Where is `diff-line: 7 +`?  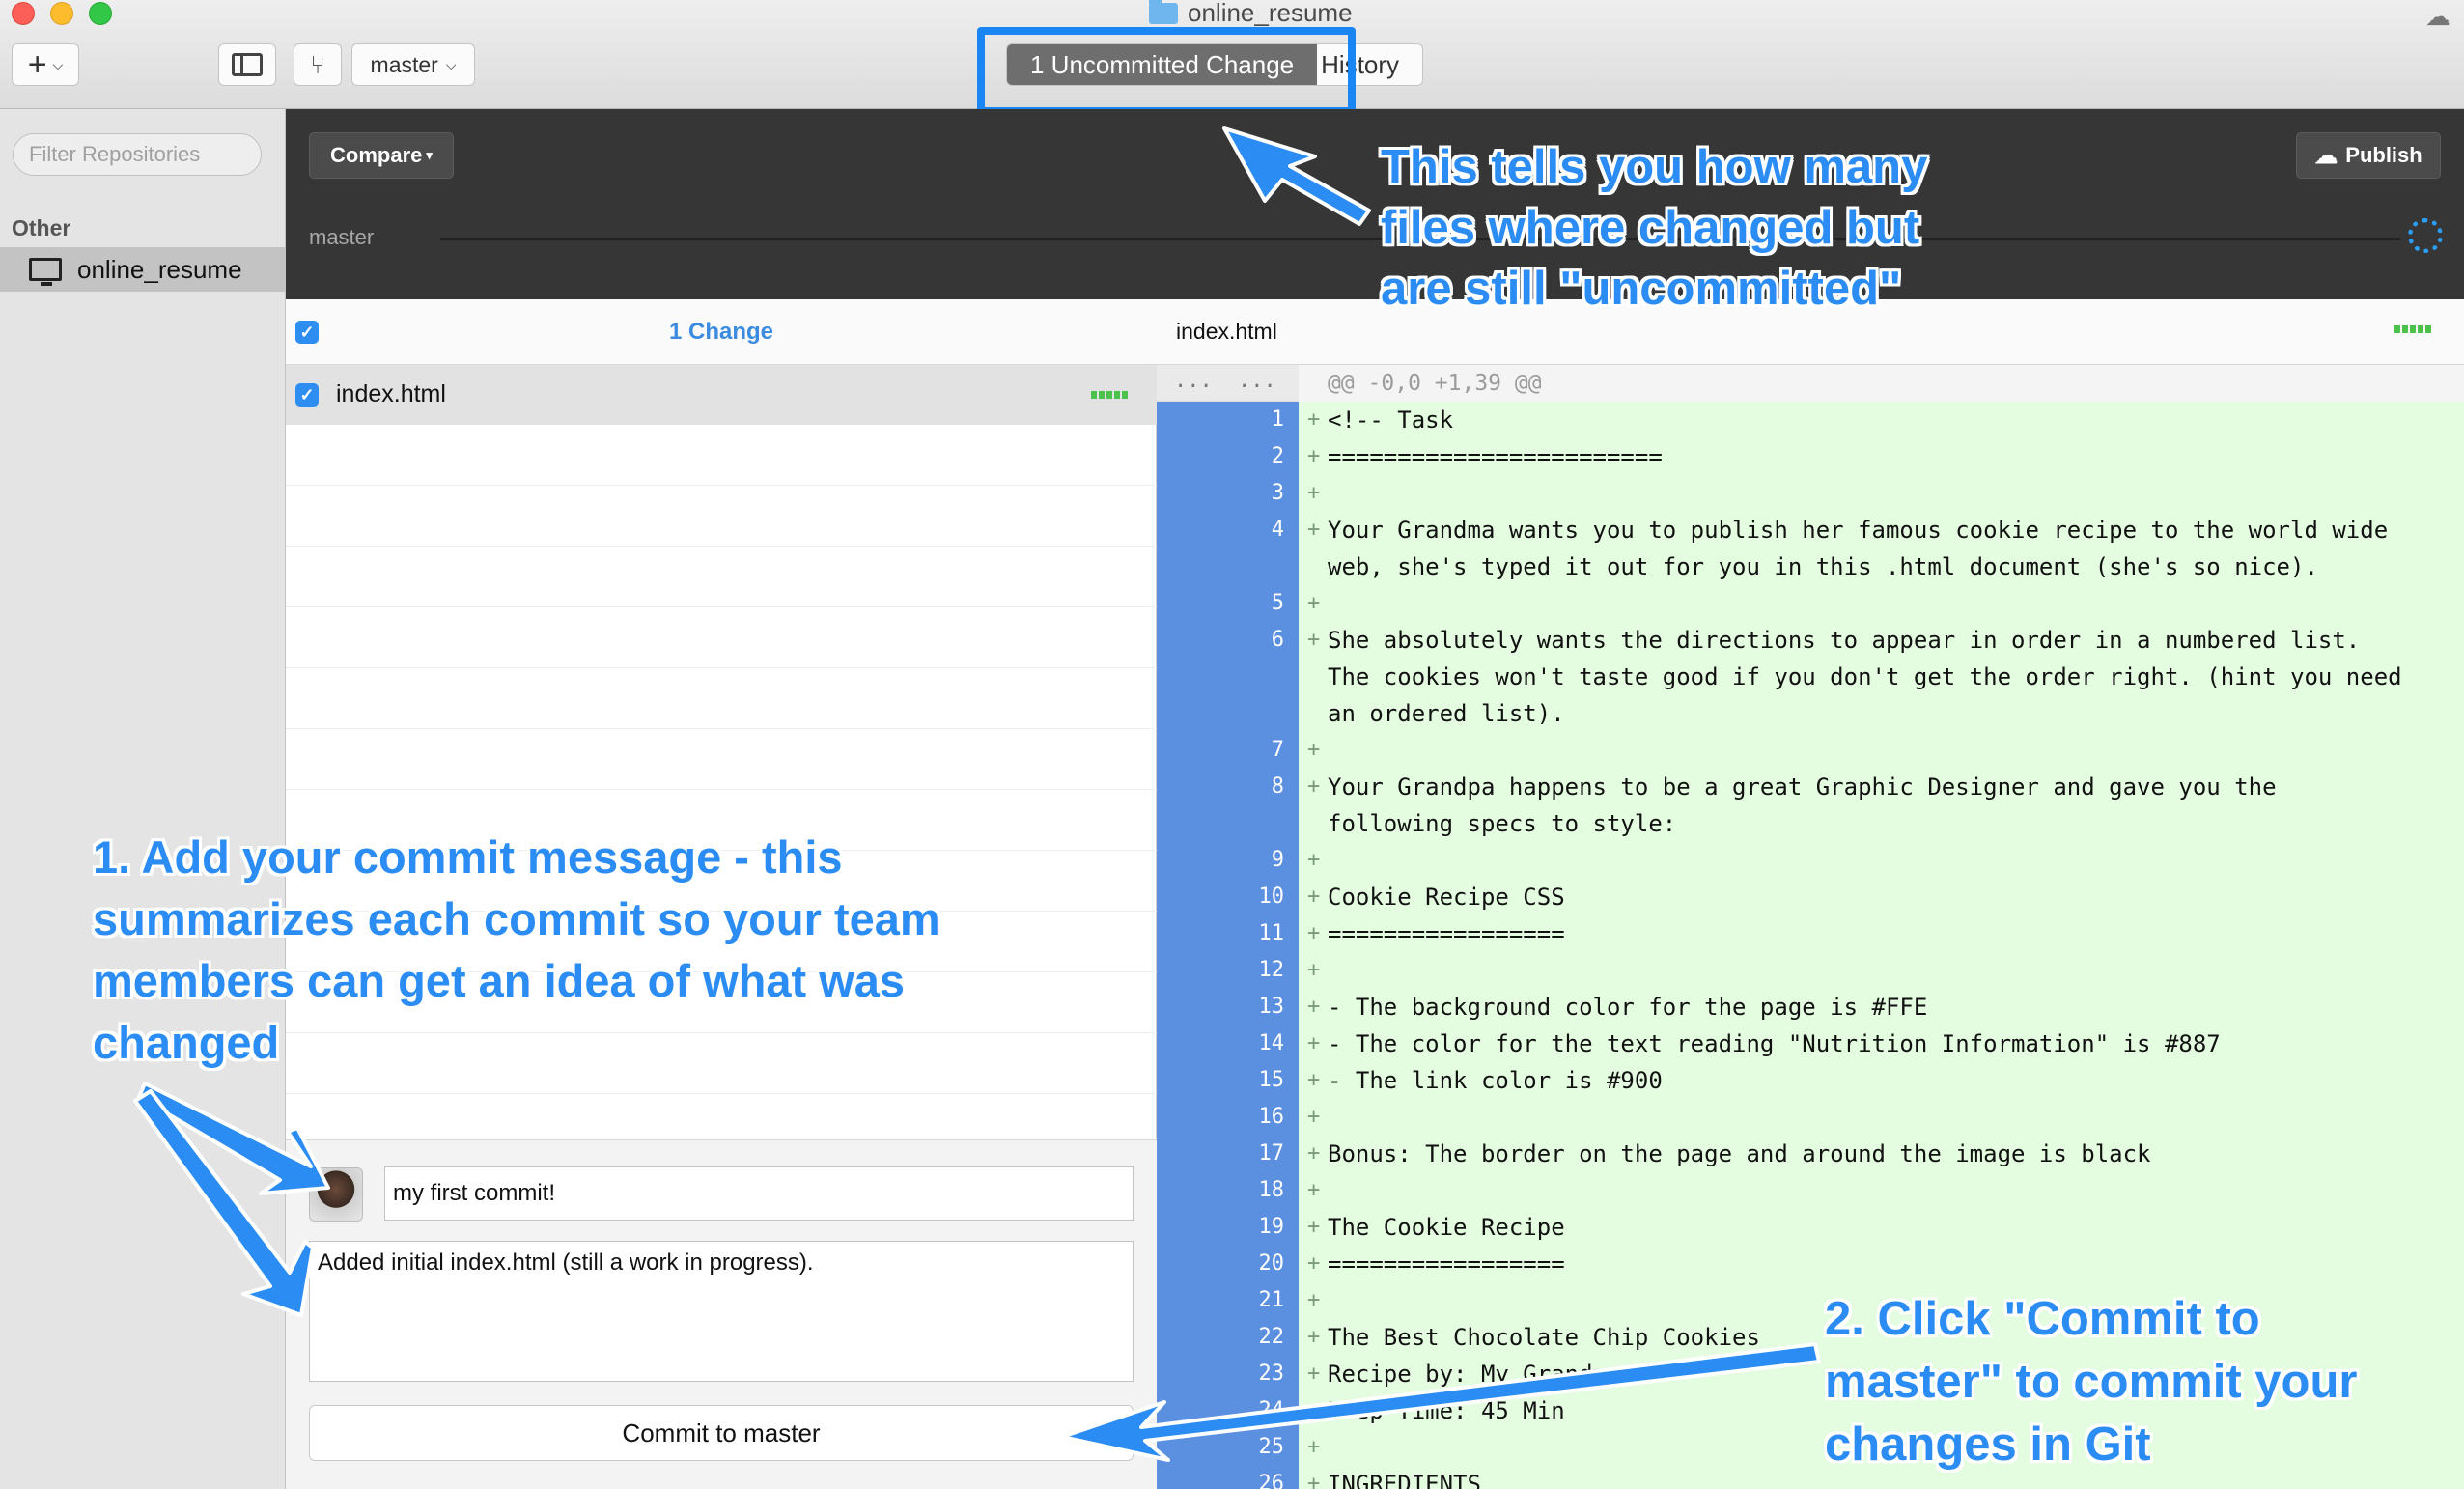 diff-line: 7 + is located at coordinates (1811, 750).